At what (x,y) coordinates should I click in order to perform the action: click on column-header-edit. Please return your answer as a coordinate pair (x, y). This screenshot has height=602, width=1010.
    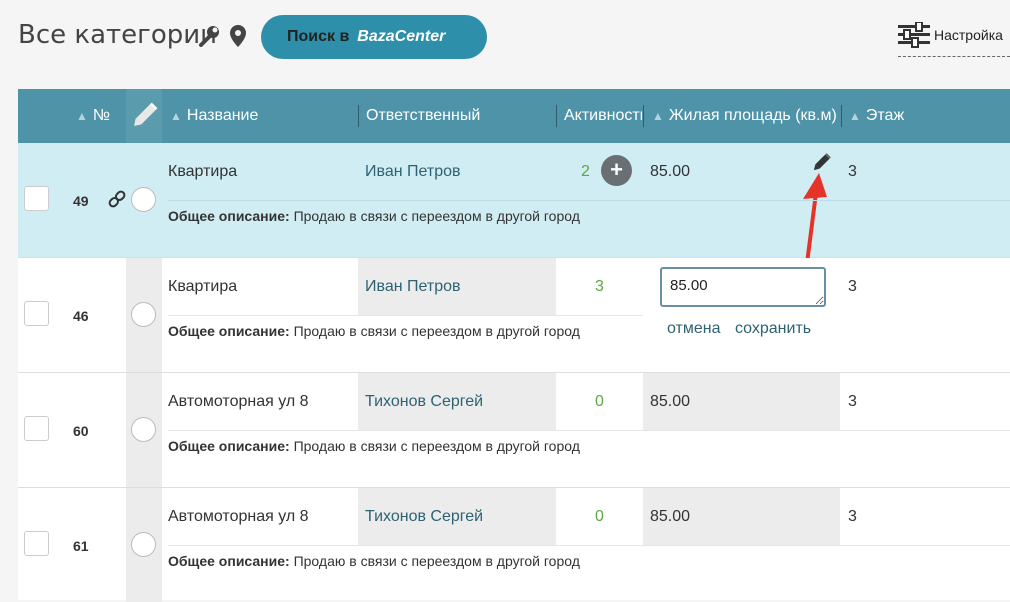
    Looking at the image, I should click on (144, 116).